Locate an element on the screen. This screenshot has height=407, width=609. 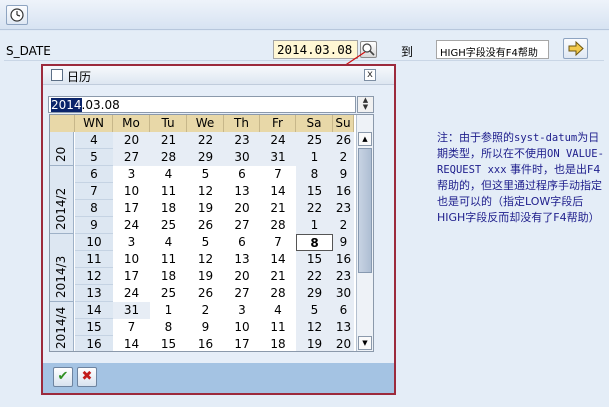
calendar-scrollbar: ▲ ▼ is located at coordinates (364, 233).